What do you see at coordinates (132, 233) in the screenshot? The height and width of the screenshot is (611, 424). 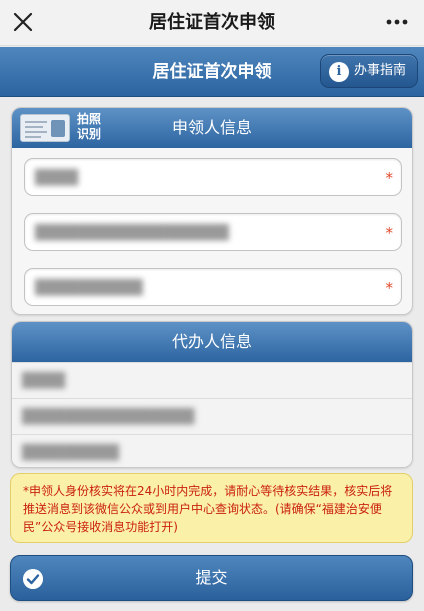 I see `field-value: ██████████████████` at bounding box center [132, 233].